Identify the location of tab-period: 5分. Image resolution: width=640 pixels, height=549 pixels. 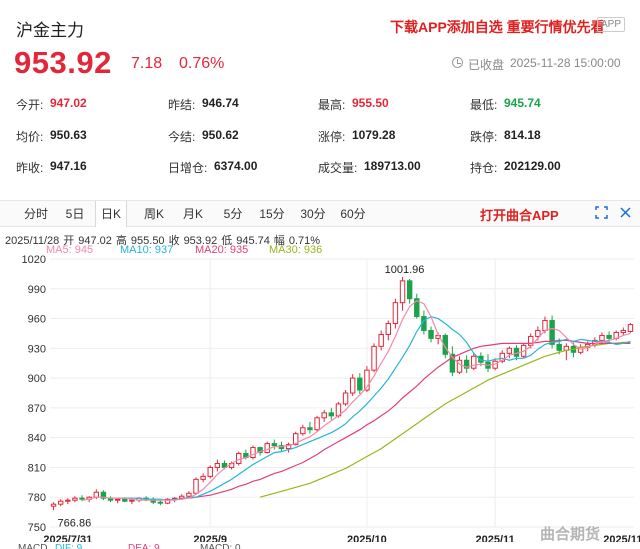
(233, 214).